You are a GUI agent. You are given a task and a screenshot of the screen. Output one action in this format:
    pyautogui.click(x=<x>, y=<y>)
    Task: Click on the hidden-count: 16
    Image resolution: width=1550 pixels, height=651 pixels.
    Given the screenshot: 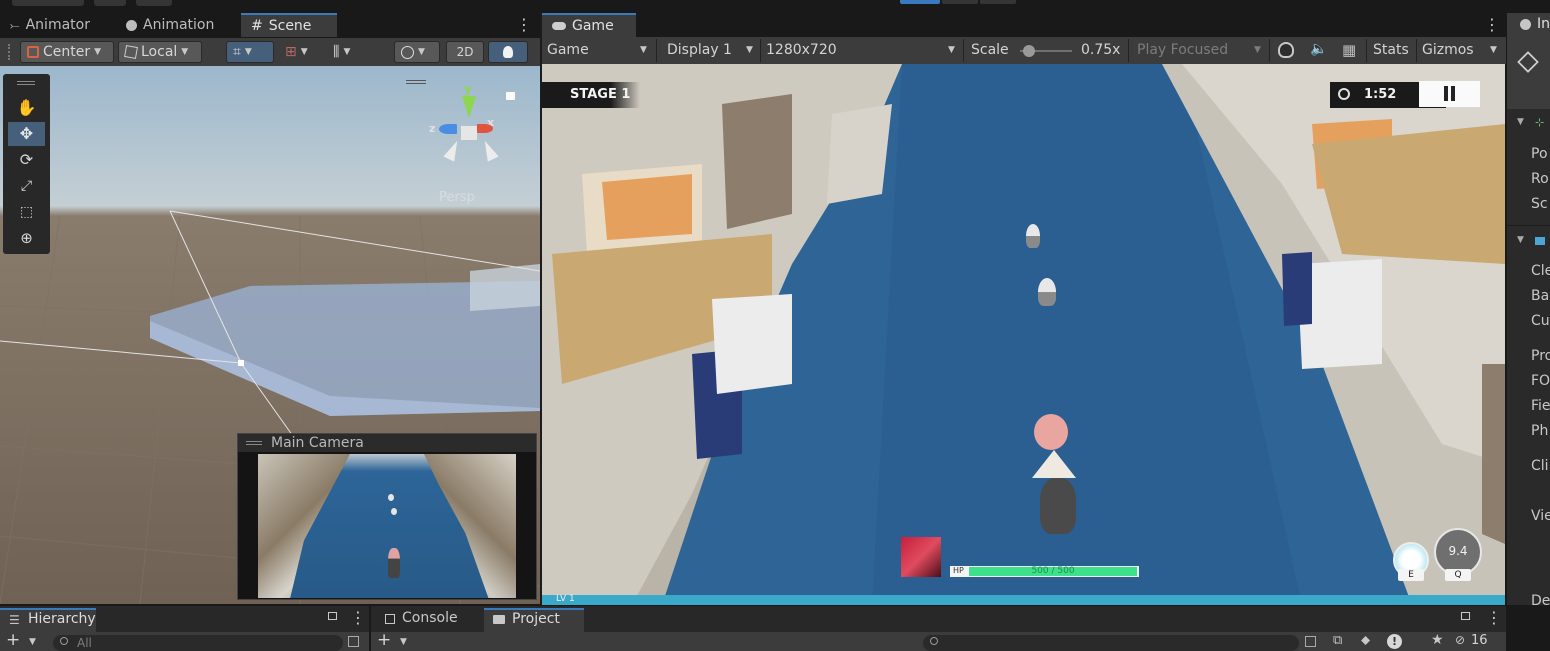 What is the action you would take?
    pyautogui.click(x=1479, y=640)
    